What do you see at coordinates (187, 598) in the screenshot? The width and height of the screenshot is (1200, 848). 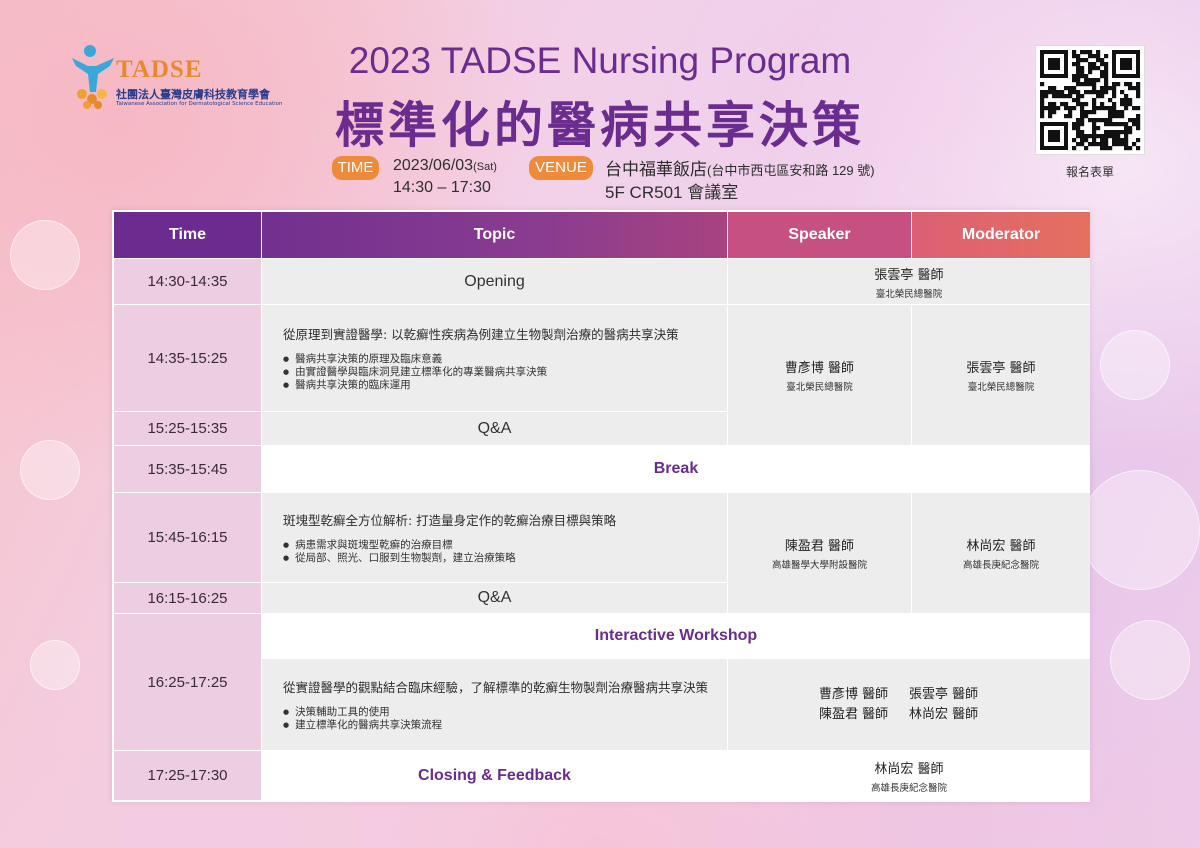 I see `row-time: 16:15-16:25` at bounding box center [187, 598].